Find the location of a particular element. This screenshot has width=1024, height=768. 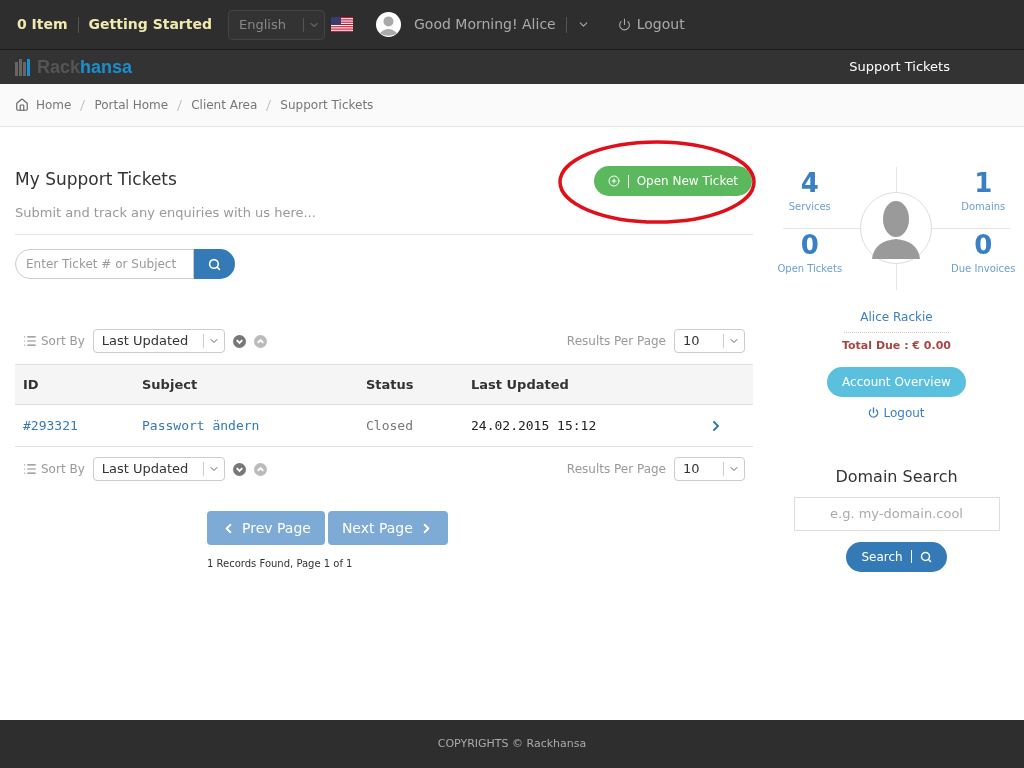

ticket-subject-link: Passwort ändern is located at coordinates (254, 425).